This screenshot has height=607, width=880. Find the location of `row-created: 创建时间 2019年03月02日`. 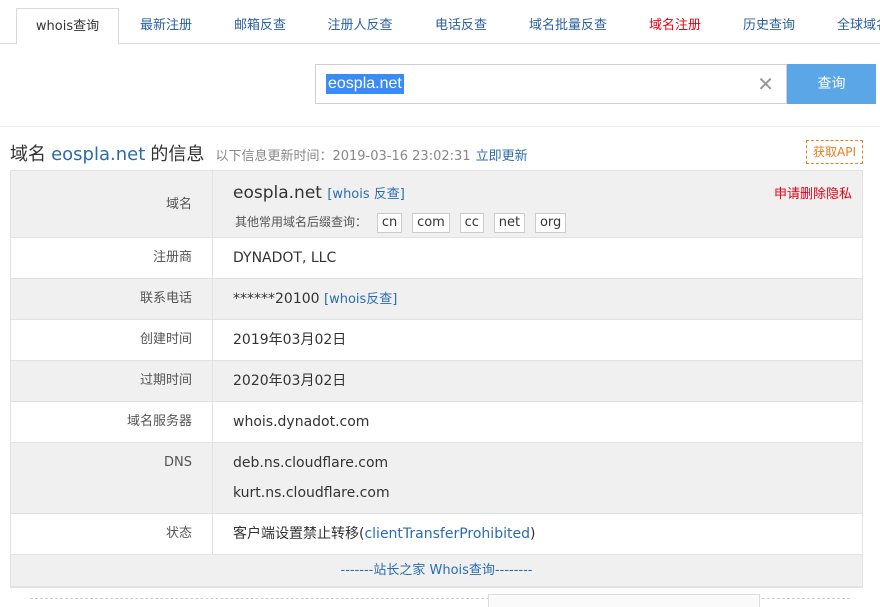

row-created: 创建时间 2019年03月02日 is located at coordinates (436, 340).